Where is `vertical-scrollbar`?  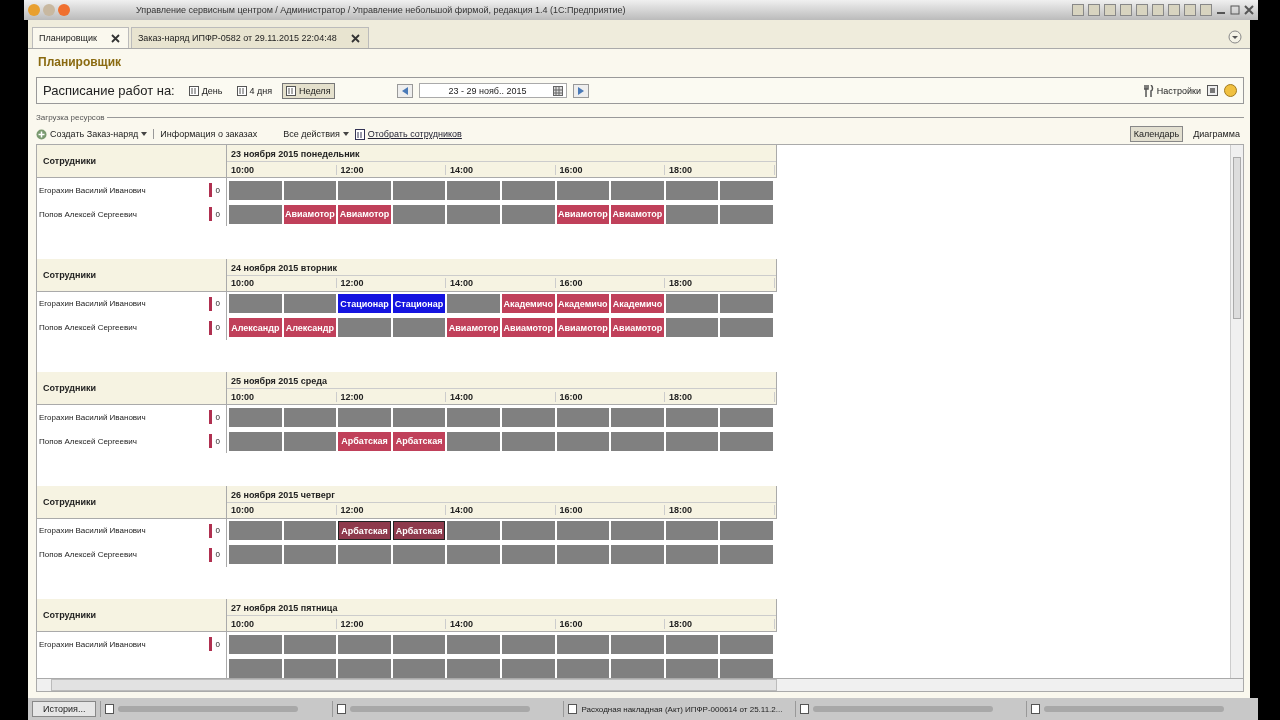
vertical-scrollbar is located at coordinates (1236, 411).